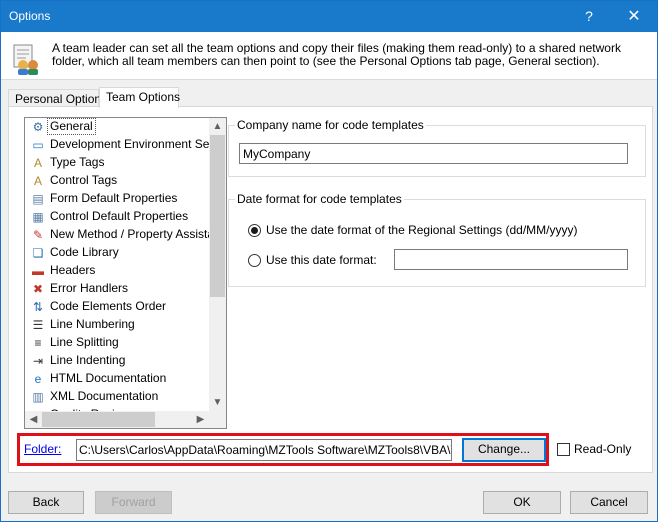  What do you see at coordinates (133, 502) in the screenshot?
I see `forward-button: Forward` at bounding box center [133, 502].